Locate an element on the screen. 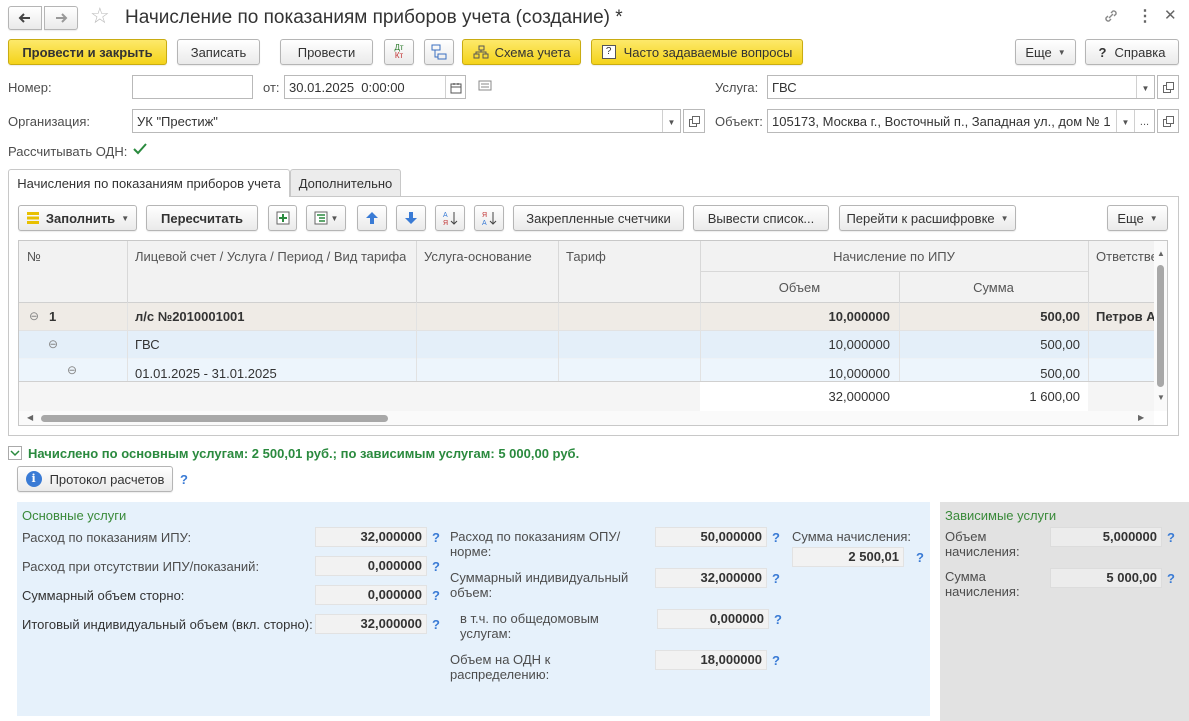 This screenshot has width=1189, height=721. date-field: 30.01.2025 0:00:00 is located at coordinates (375, 87).